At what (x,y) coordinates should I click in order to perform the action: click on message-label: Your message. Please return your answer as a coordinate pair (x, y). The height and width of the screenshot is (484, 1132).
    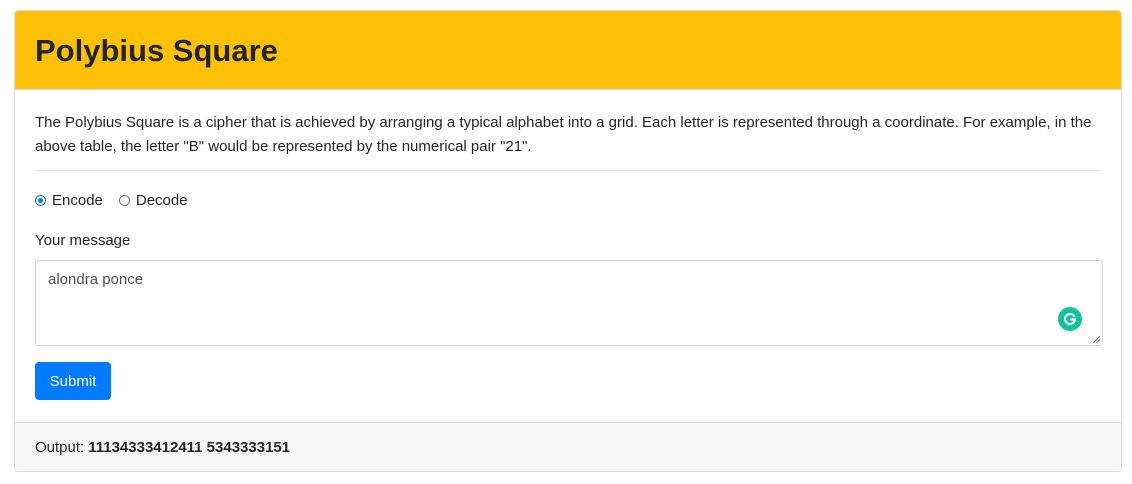
    Looking at the image, I should click on (83, 240).